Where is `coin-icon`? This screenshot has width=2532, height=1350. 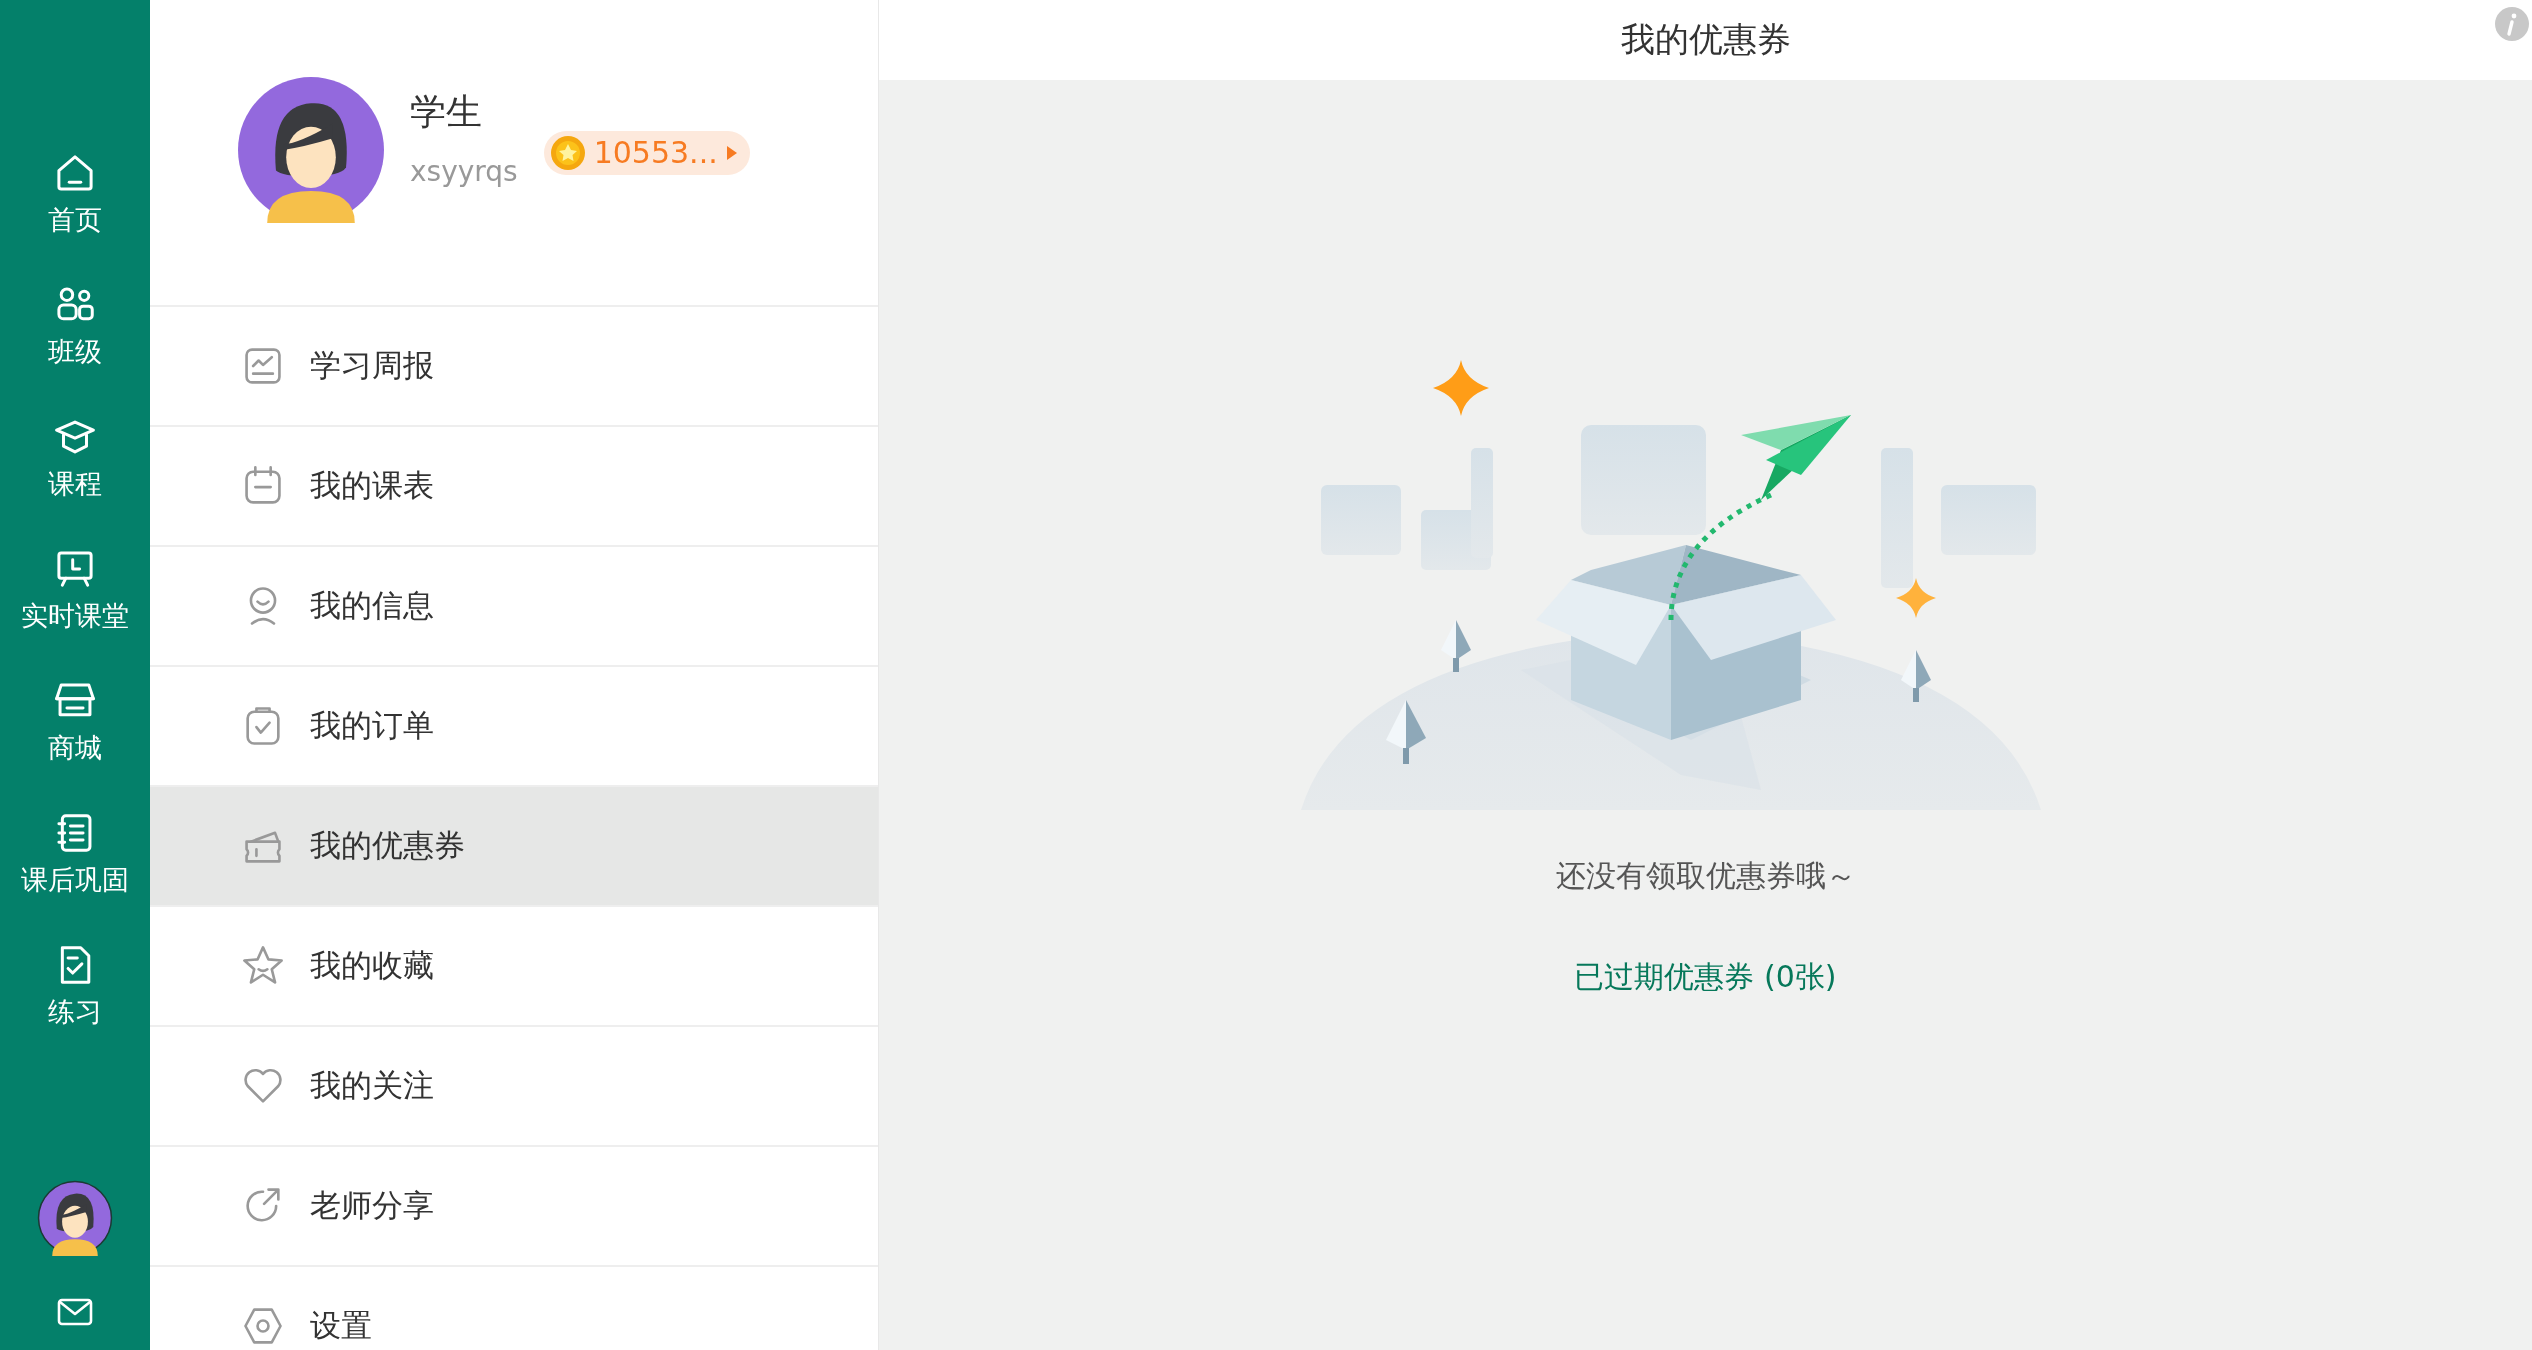 coin-icon is located at coordinates (567, 152).